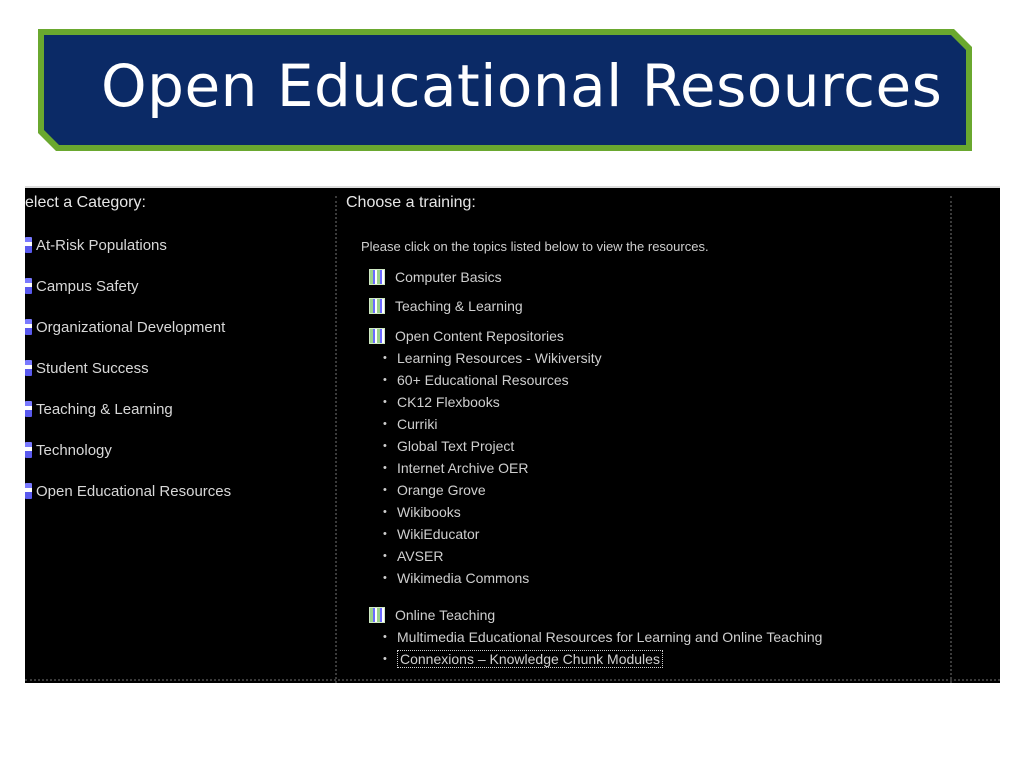 This screenshot has width=1023, height=767. Describe the element at coordinates (492, 556) in the screenshot. I see `list-item: • AVSER` at that location.